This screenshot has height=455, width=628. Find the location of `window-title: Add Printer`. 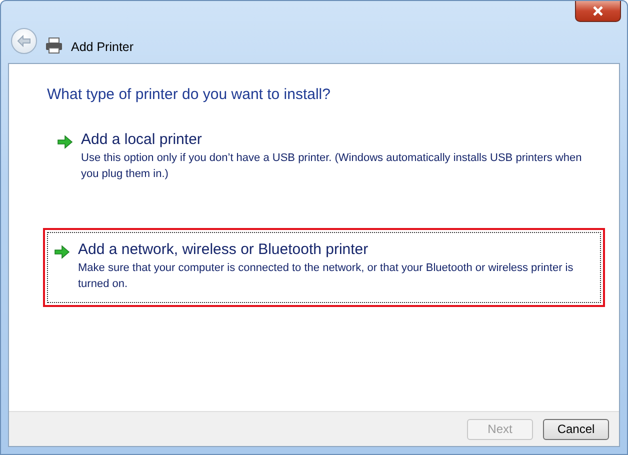

window-title: Add Printer is located at coordinates (102, 47).